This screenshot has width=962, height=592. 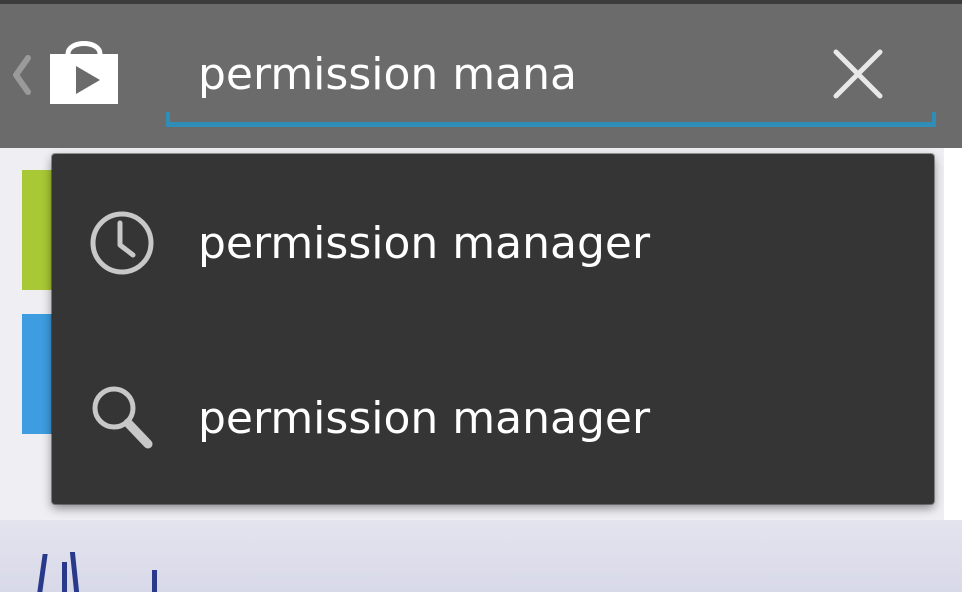 What do you see at coordinates (122, 417) in the screenshot?
I see `search-icon` at bounding box center [122, 417].